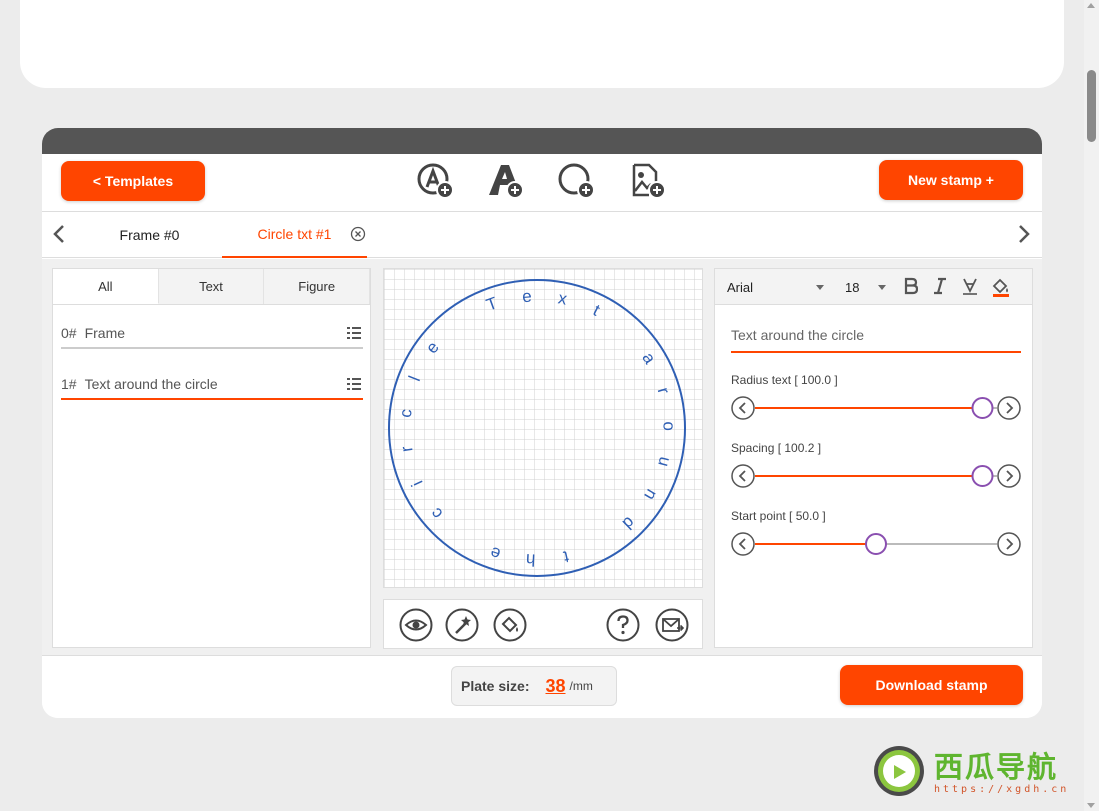  I want to click on start-point-label: Start point [ 50.0 ], so click(778, 516).